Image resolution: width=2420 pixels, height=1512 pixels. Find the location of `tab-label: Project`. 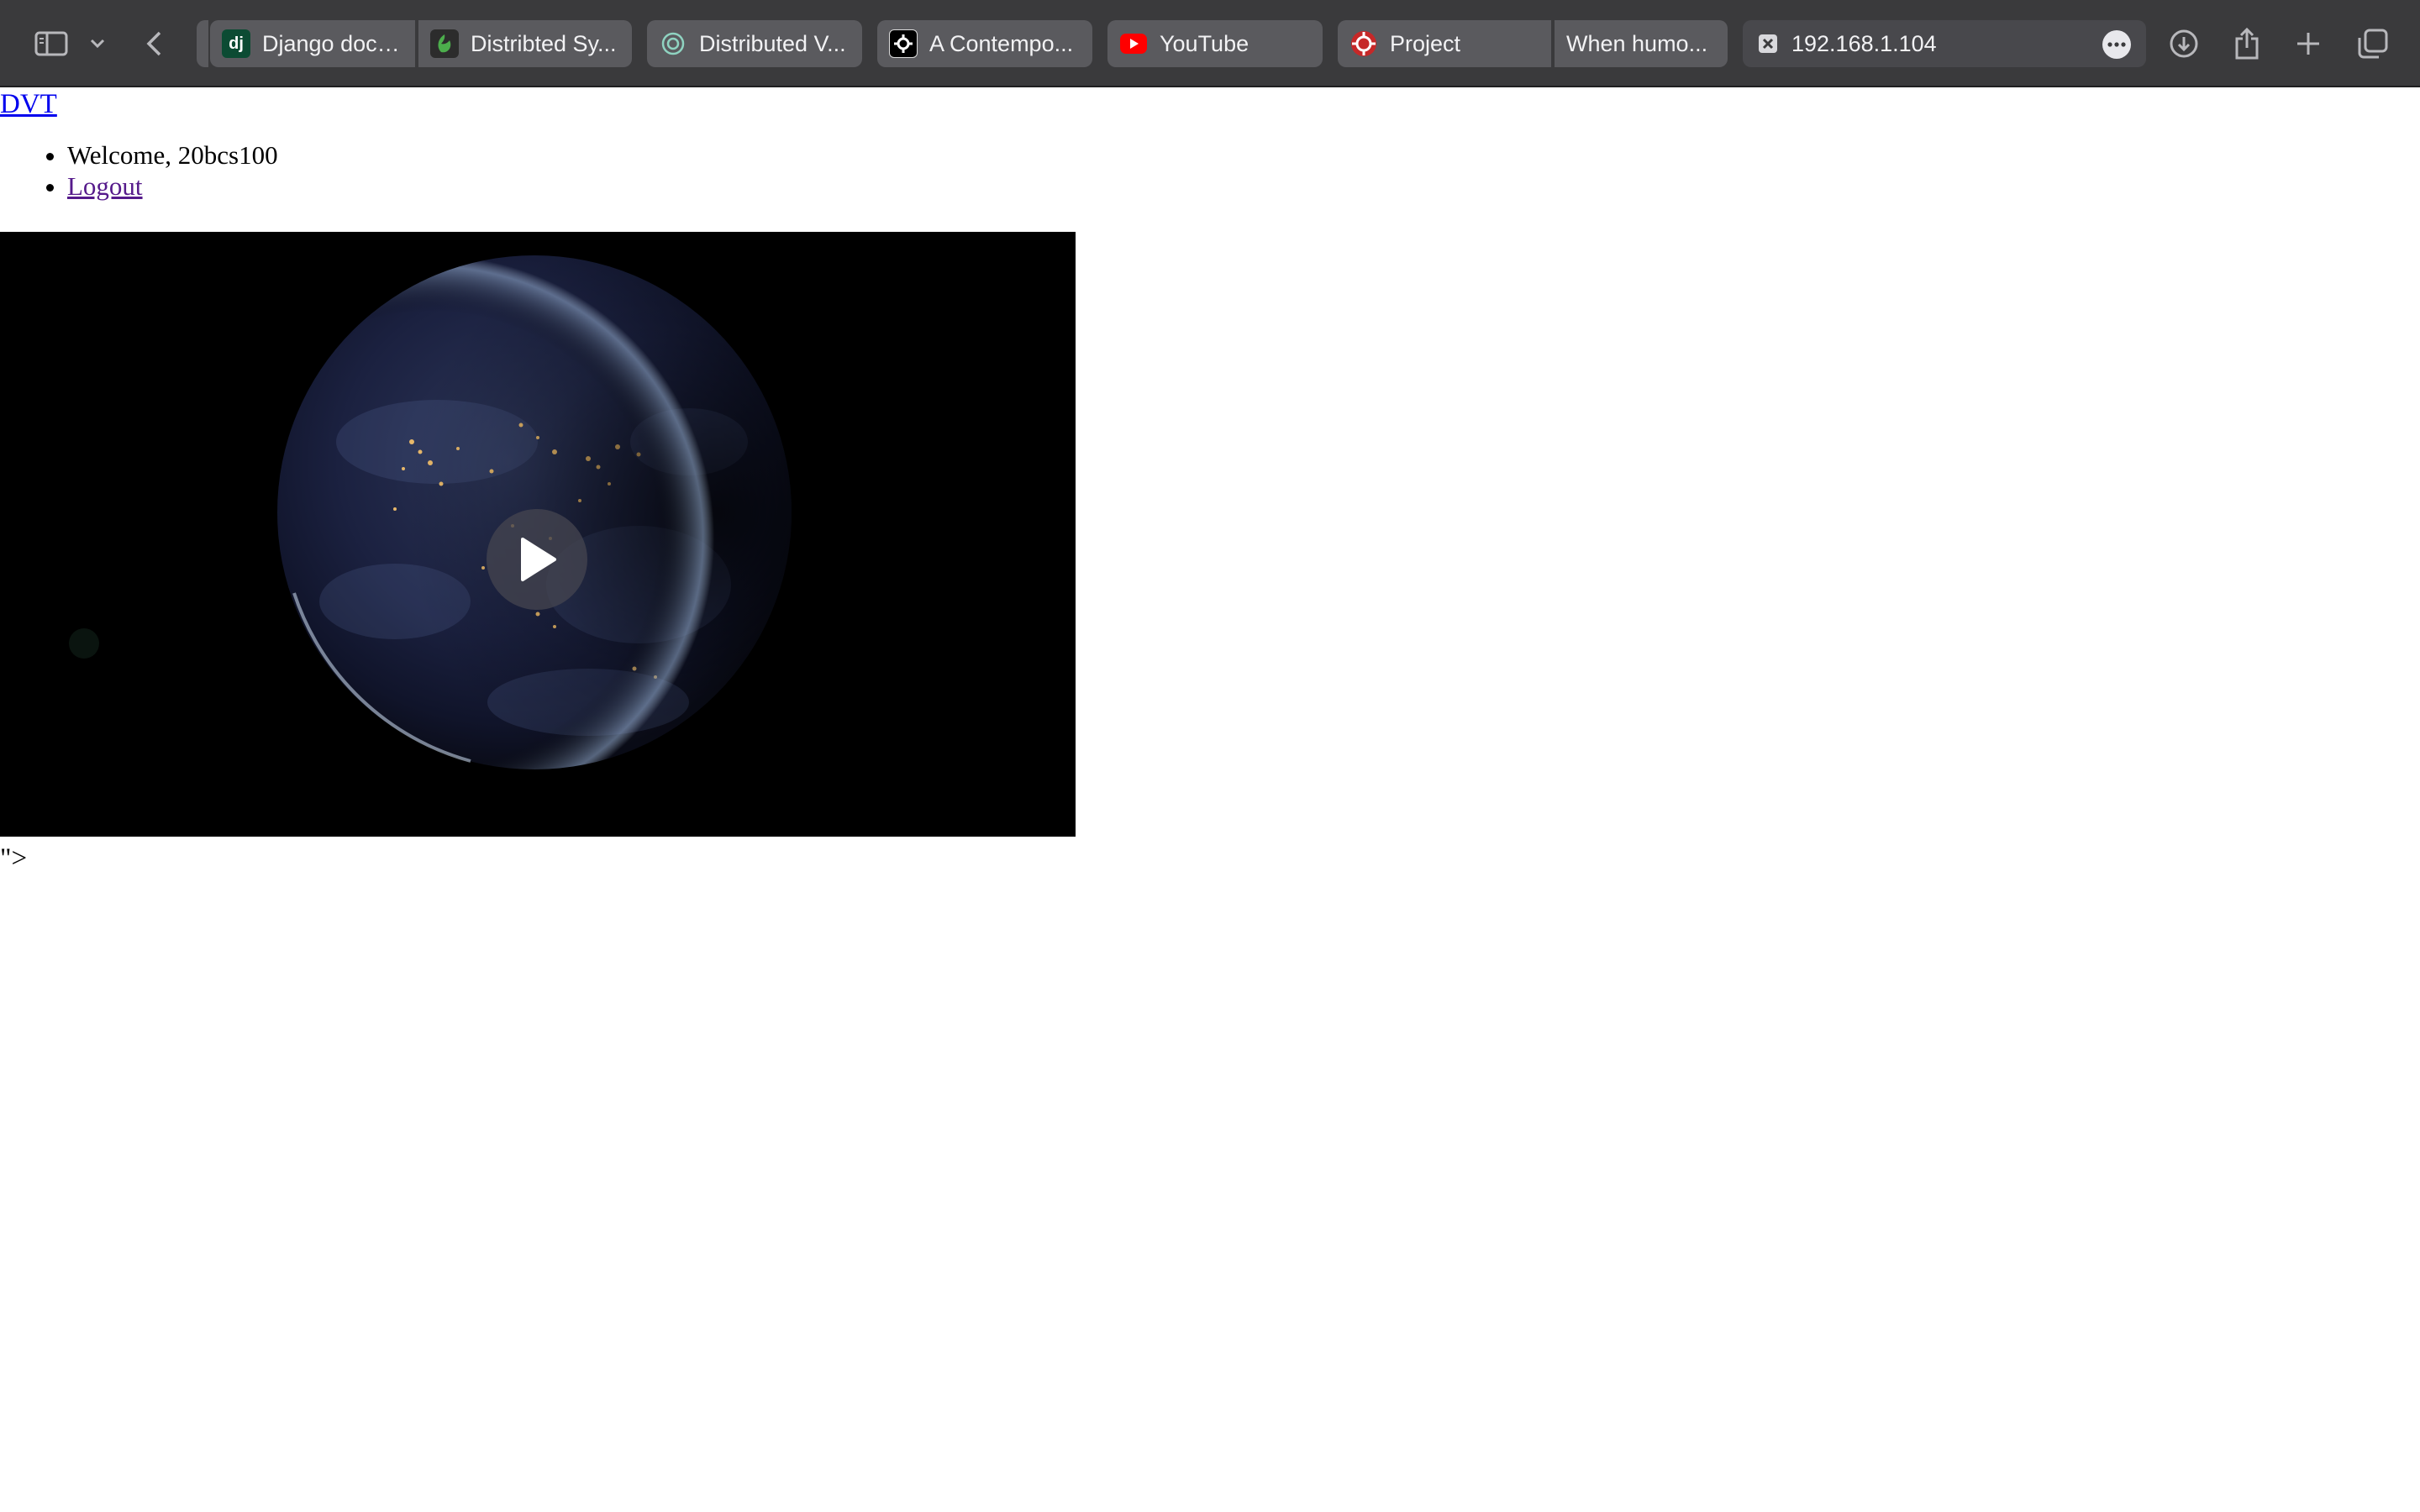

tab-label: Project is located at coordinates (1425, 43).